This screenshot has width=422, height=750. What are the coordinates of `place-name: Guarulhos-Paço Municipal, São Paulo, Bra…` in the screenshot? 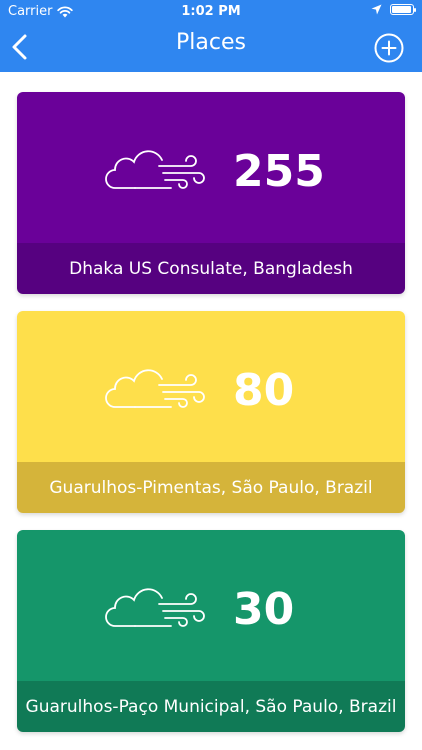 It's located at (211, 706).